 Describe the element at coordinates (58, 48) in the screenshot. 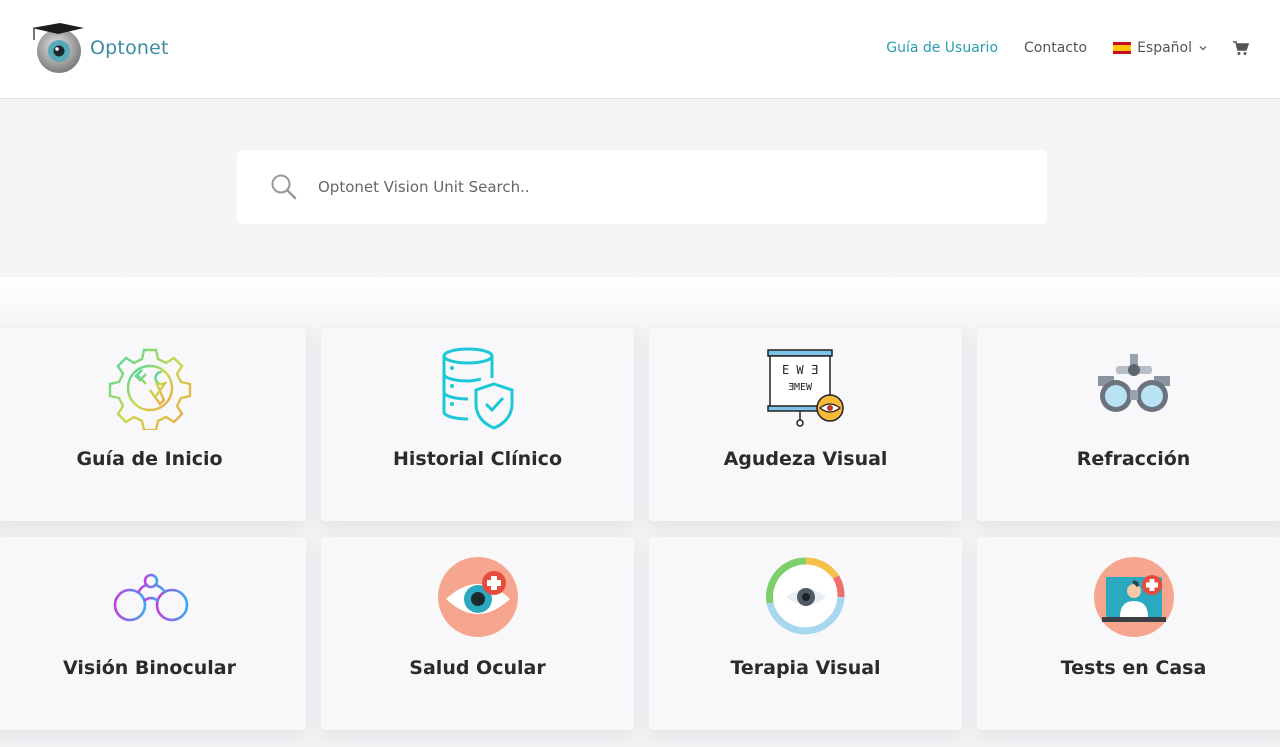

I see `eye-graduate-logo-icon` at that location.